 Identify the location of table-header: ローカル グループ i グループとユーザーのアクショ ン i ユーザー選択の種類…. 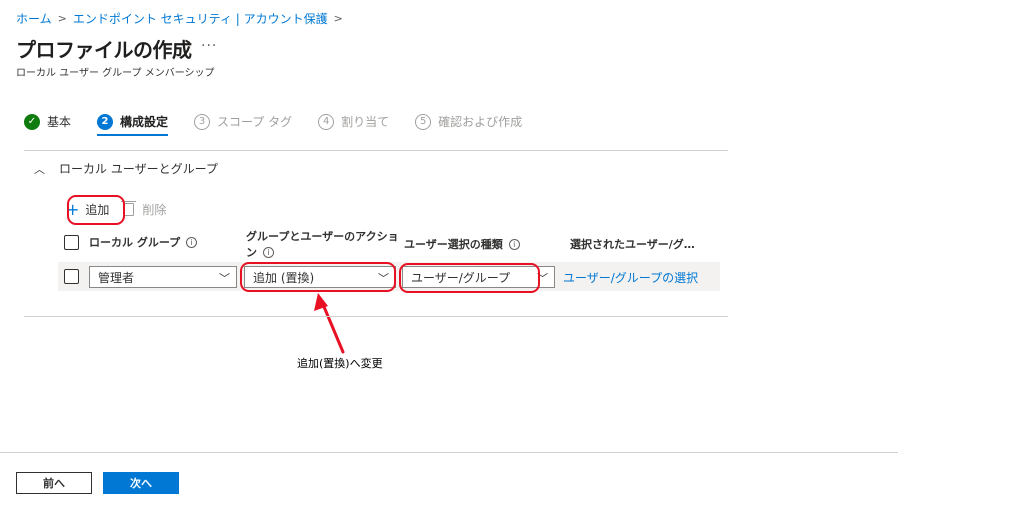
(394, 244).